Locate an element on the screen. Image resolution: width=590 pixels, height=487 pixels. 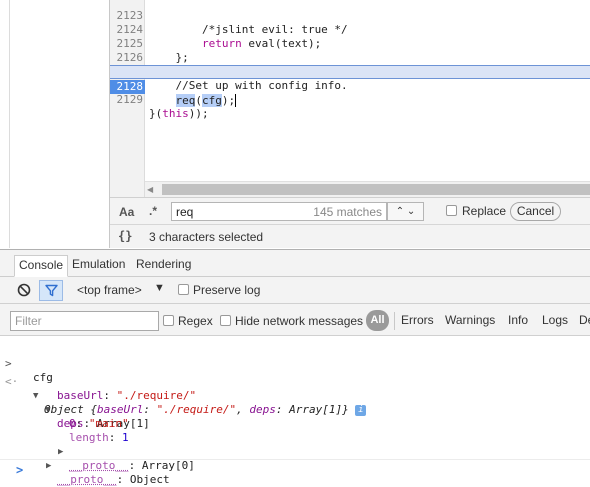
tab-emulation: Emulation is located at coordinates (98, 266).